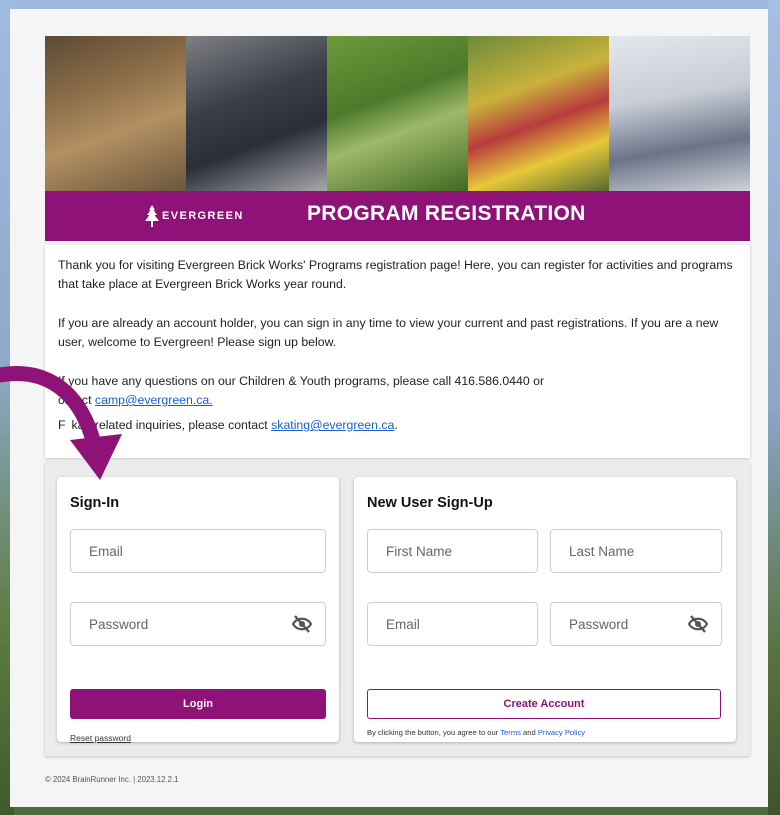  What do you see at coordinates (774, 407) in the screenshot?
I see `background-right` at bounding box center [774, 407].